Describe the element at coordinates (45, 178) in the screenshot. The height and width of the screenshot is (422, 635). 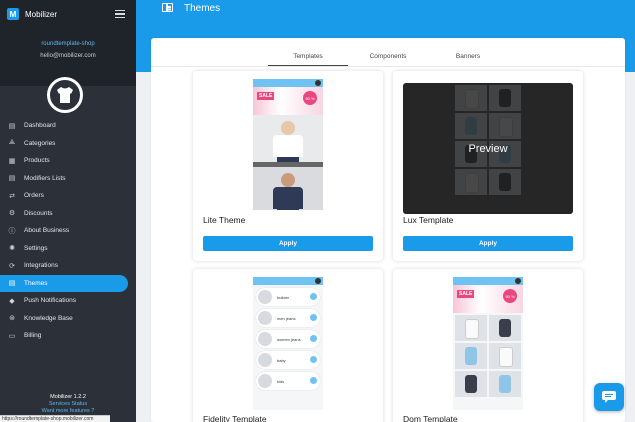
I see `sidebar-item-label: Modifiers Lists` at that location.